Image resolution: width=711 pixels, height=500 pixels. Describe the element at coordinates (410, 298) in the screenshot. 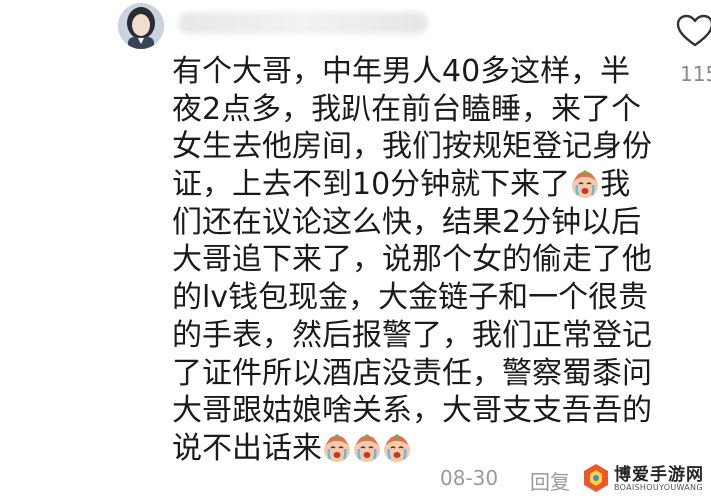

I see `comment-line: 的lv钱包现金，大金链子和一个很贵` at that location.